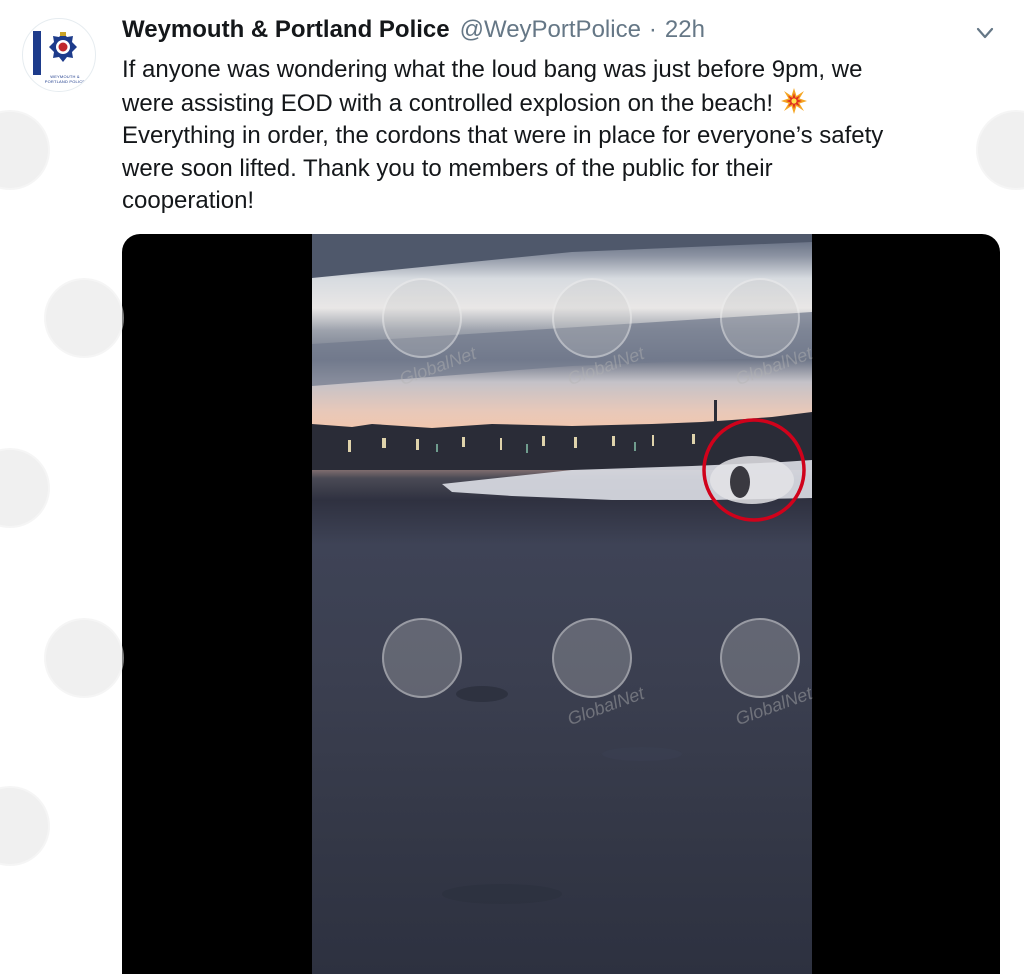 The image size is (1024, 974). I want to click on tweet-text-line: cooperation!, so click(188, 200).